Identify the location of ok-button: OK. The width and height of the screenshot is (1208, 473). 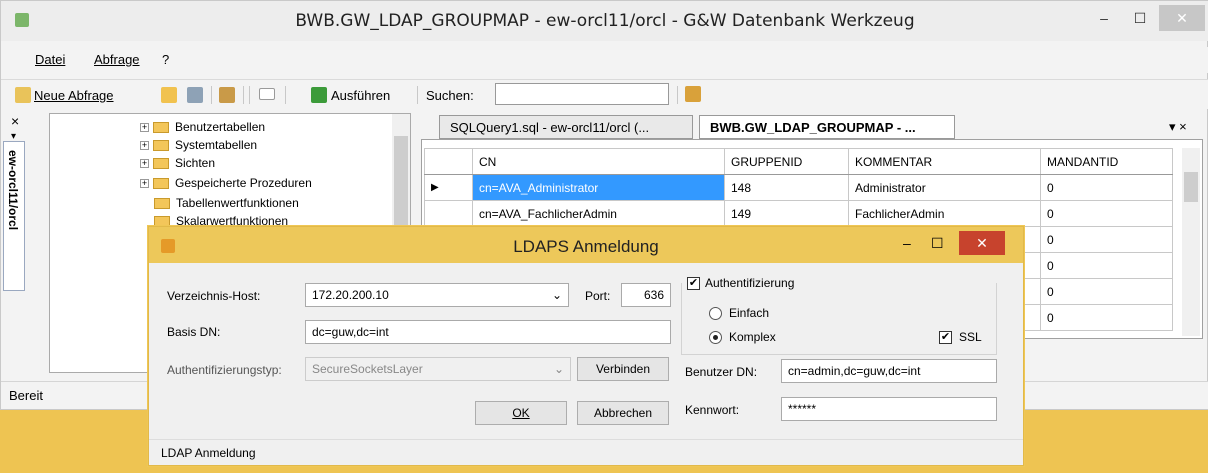
(521, 413).